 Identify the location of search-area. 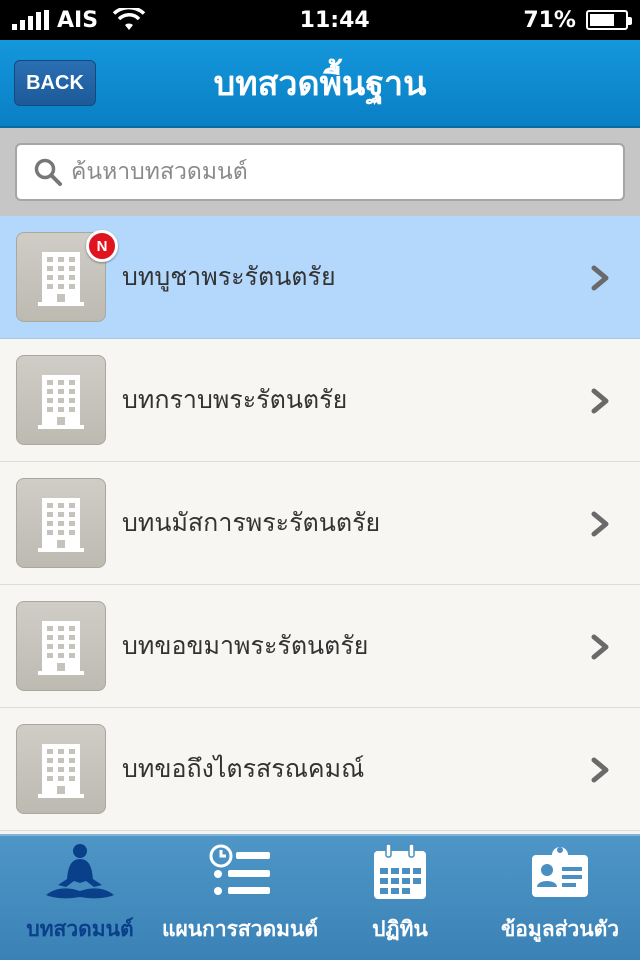
(320, 172).